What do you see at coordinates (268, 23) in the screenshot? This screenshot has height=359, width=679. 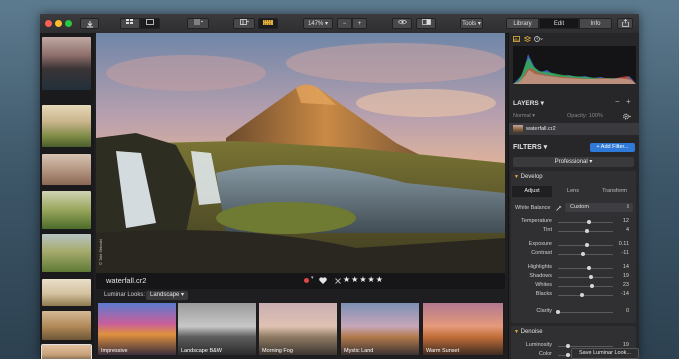 I see `filmstrip-toggle-button` at bounding box center [268, 23].